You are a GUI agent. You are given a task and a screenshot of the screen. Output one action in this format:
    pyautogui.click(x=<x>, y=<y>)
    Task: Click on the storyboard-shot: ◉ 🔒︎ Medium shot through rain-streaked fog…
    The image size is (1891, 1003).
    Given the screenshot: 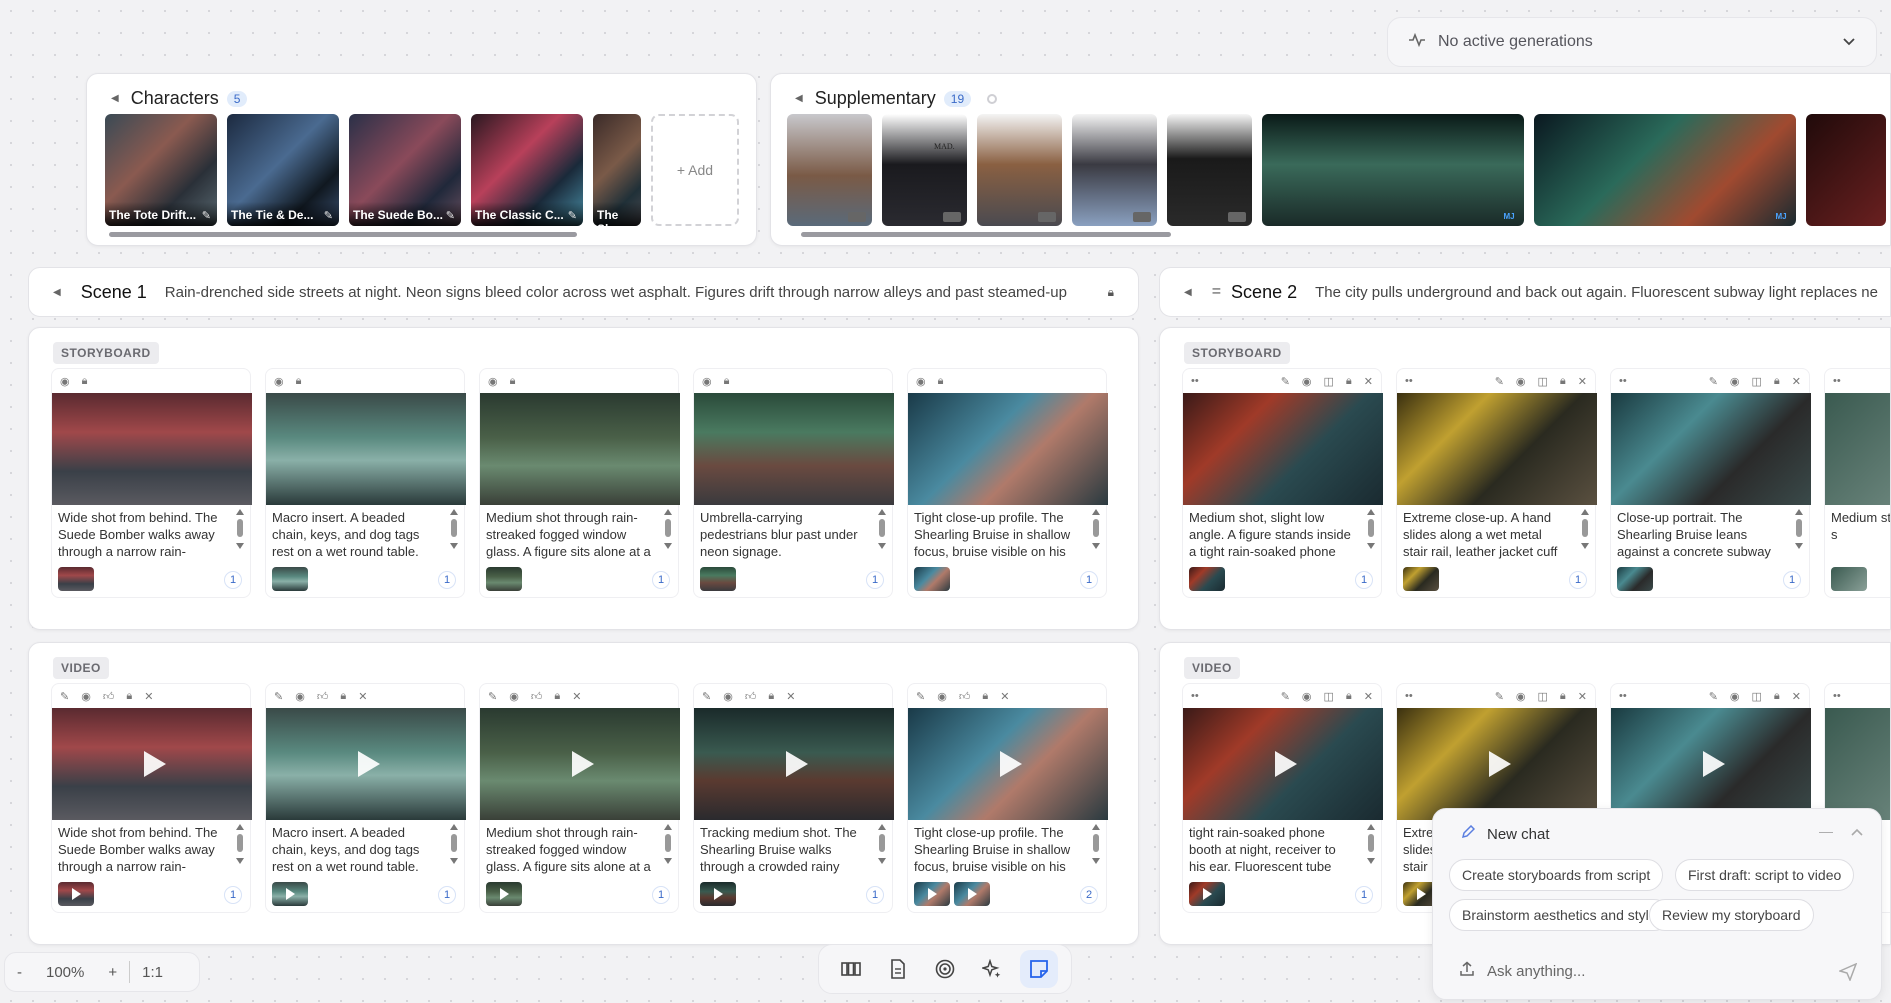 What is the action you would take?
    pyautogui.click(x=579, y=483)
    